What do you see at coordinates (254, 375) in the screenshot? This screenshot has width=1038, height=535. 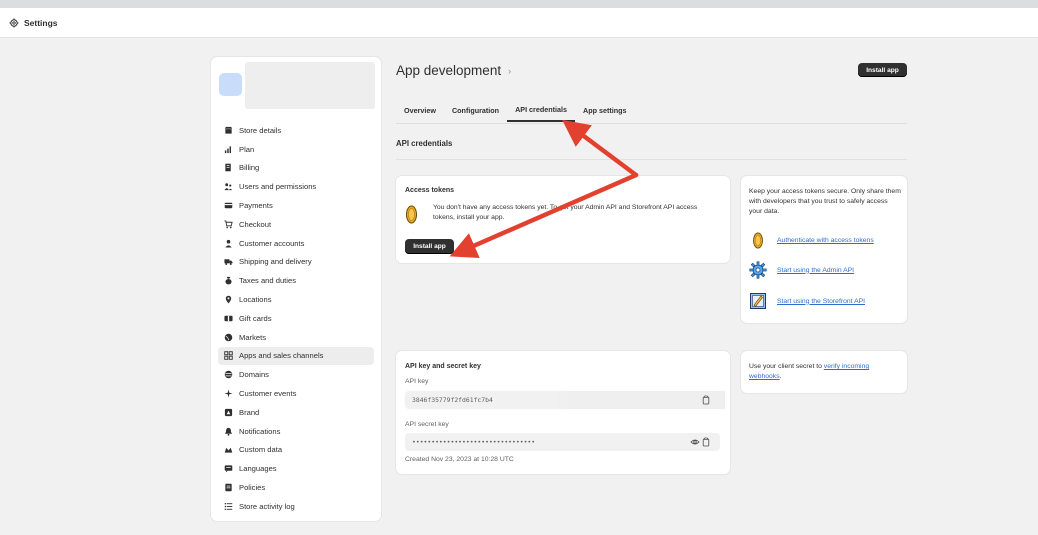 I see `sidebar-item-label: Domains` at bounding box center [254, 375].